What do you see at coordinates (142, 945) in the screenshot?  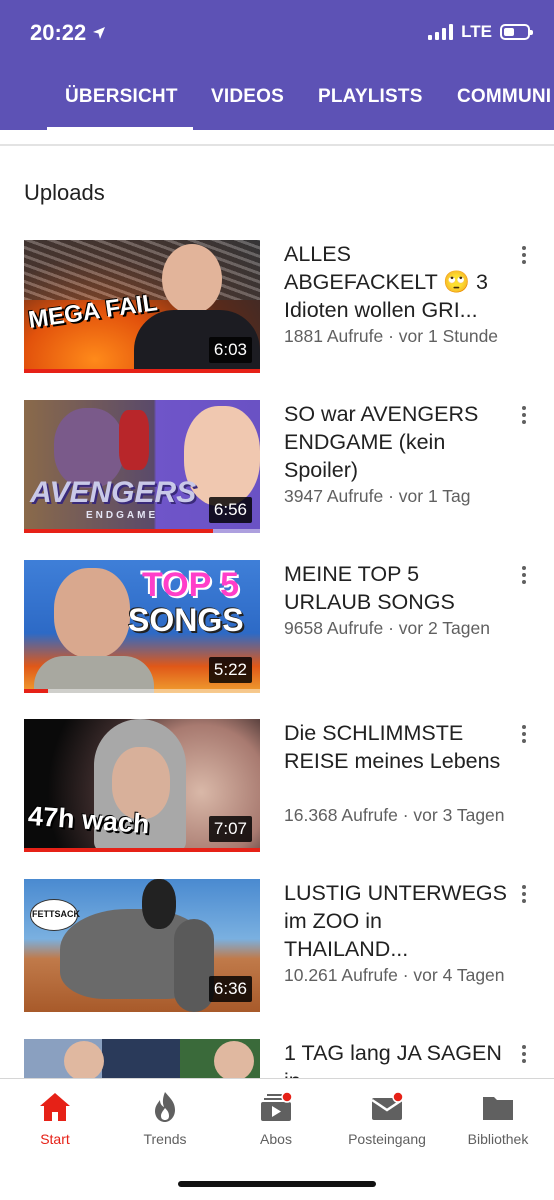 I see `video-thumbnail: FETTSACK 6:36` at bounding box center [142, 945].